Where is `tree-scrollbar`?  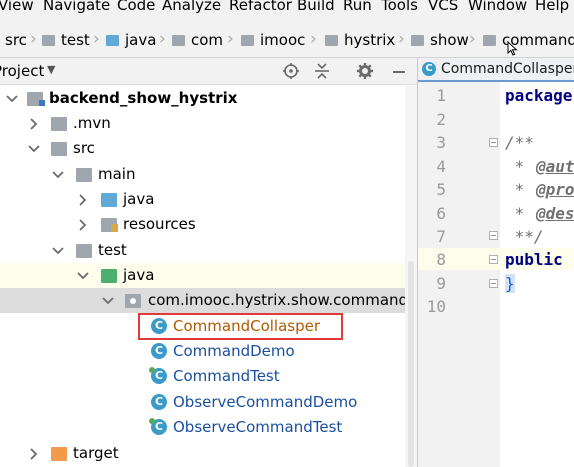
tree-scrollbar is located at coordinates (411, 276).